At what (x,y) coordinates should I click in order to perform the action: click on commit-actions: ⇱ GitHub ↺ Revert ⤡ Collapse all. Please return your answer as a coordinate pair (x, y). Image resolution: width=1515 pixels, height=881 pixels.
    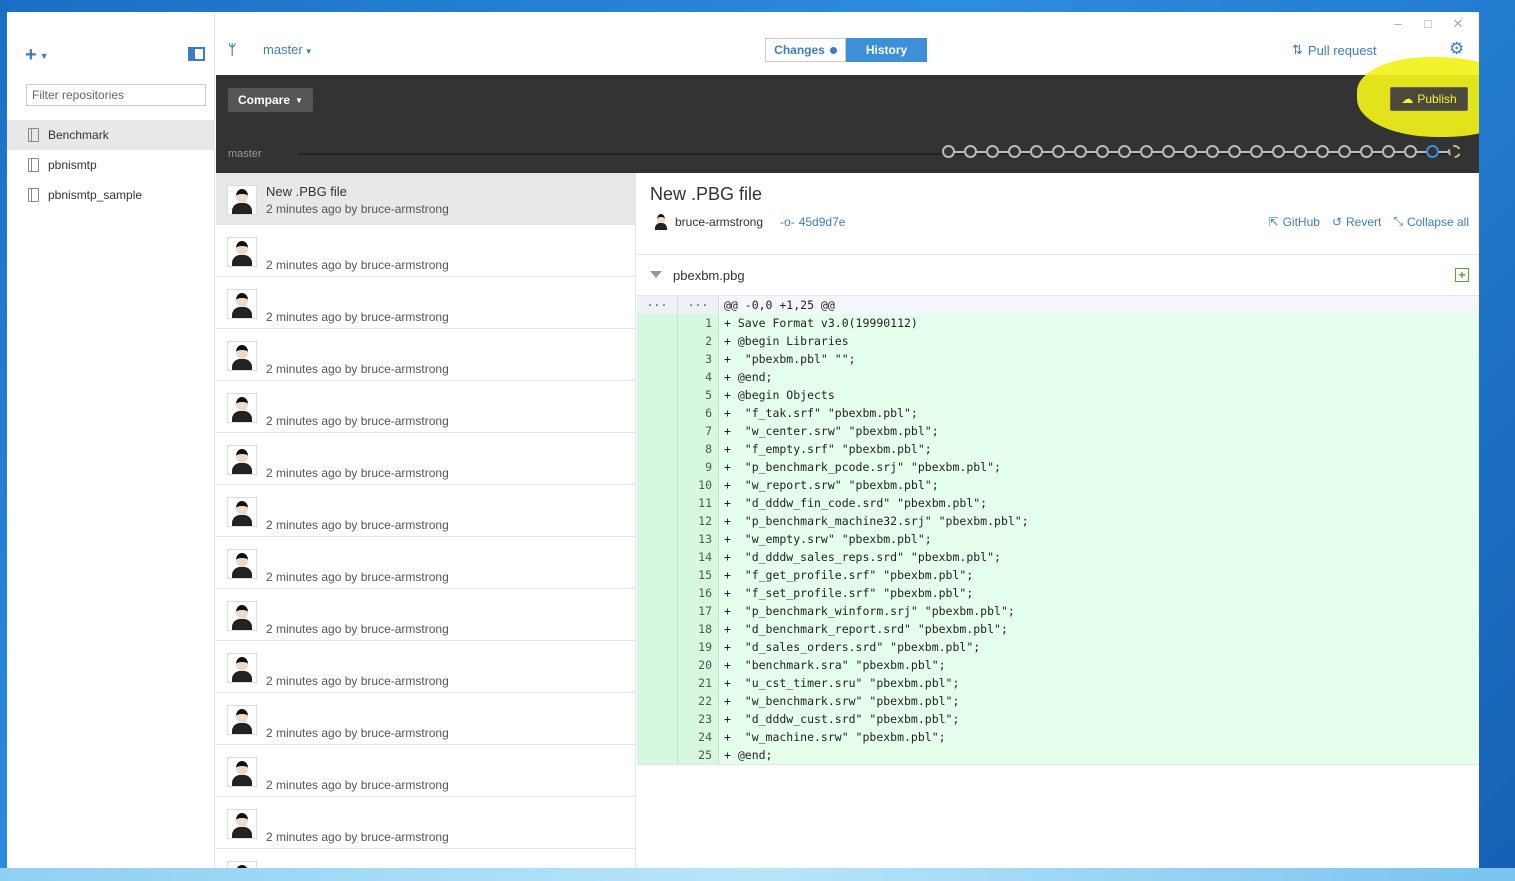
    Looking at the image, I should click on (1369, 221).